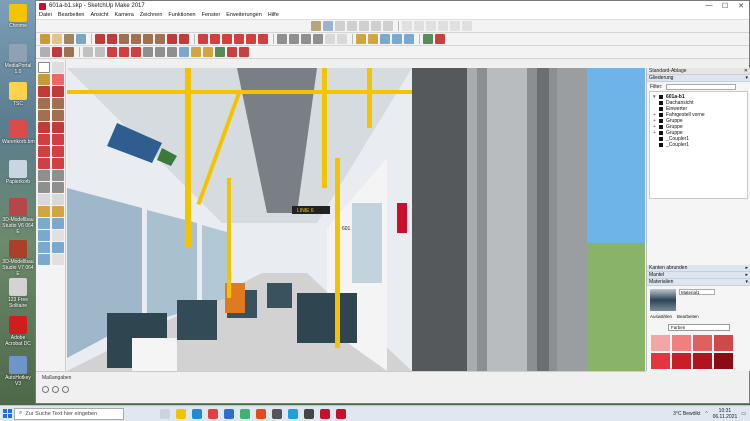  I want to click on edge-icon, so click(197, 413).